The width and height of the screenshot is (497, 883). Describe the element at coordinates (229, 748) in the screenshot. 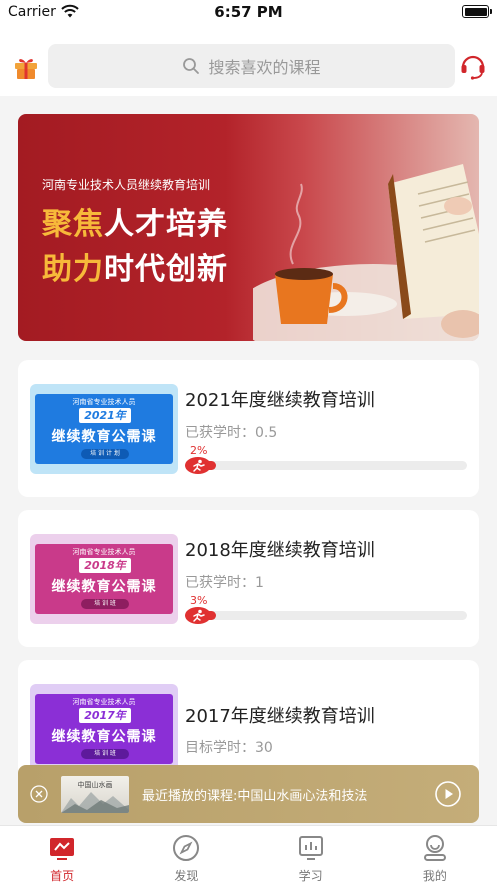

I see `course-hours: 目标学时：30` at that location.